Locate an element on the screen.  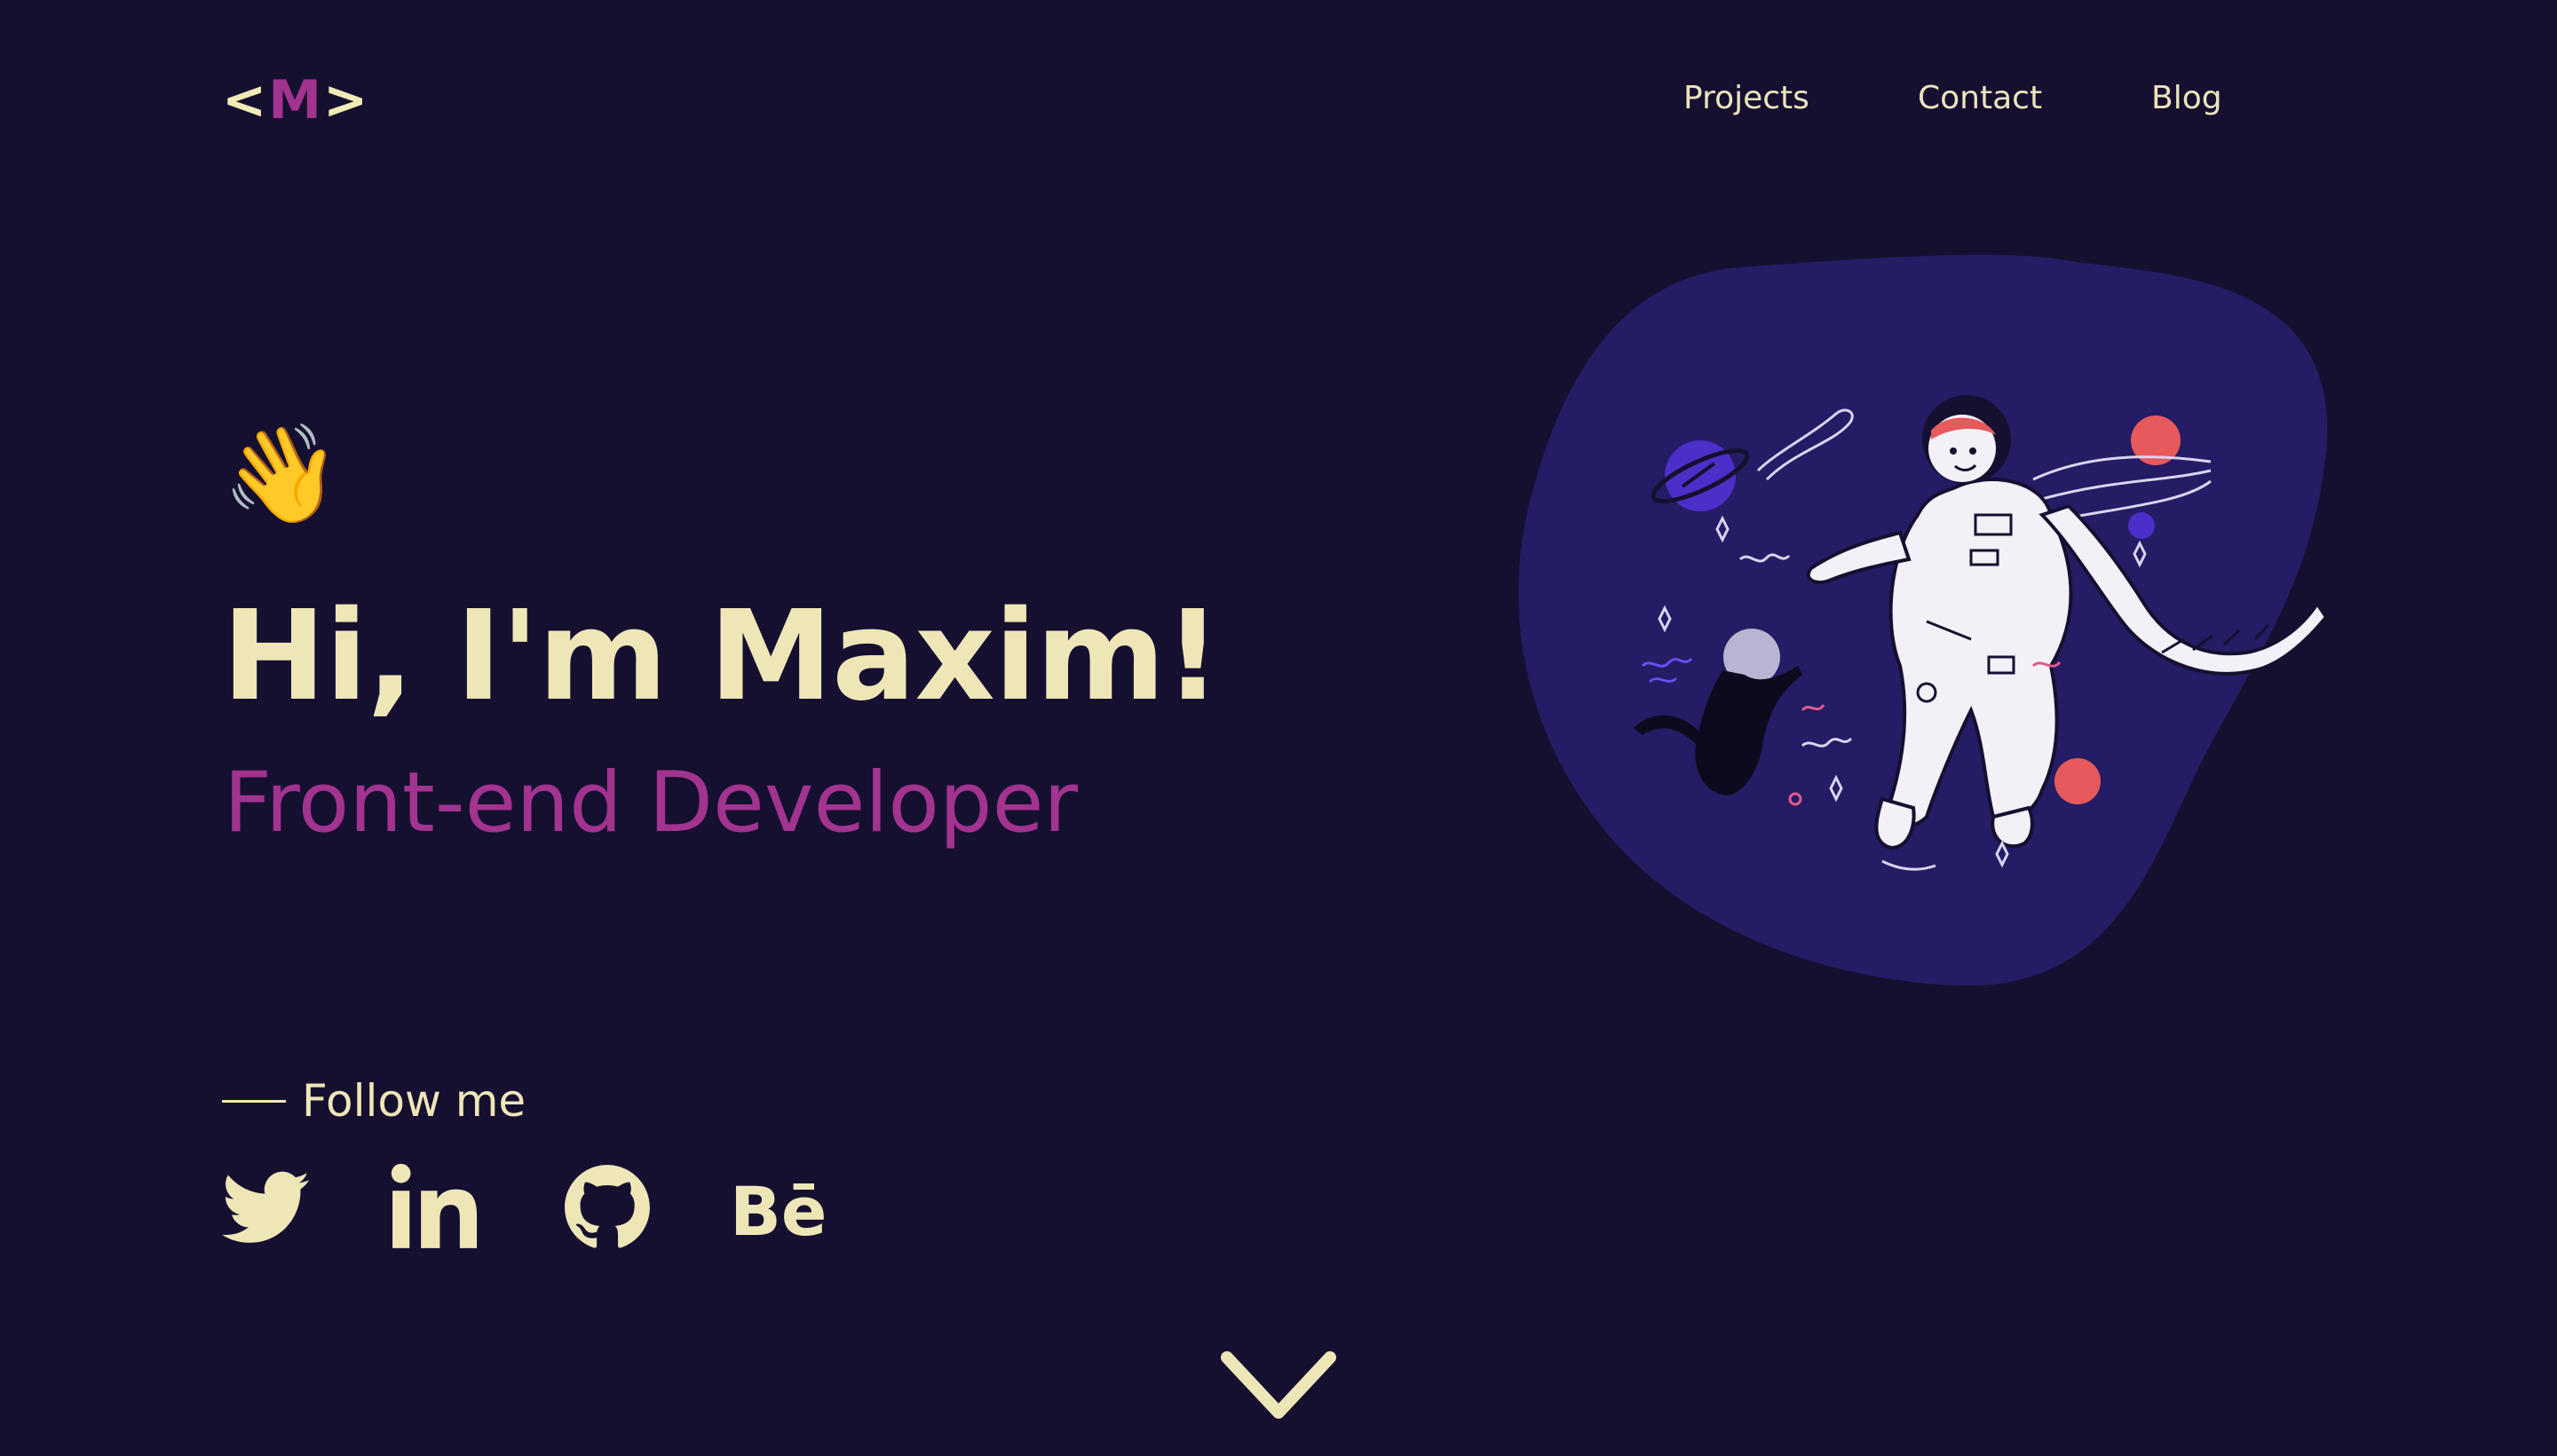
twitter-link is located at coordinates (266, 1207).